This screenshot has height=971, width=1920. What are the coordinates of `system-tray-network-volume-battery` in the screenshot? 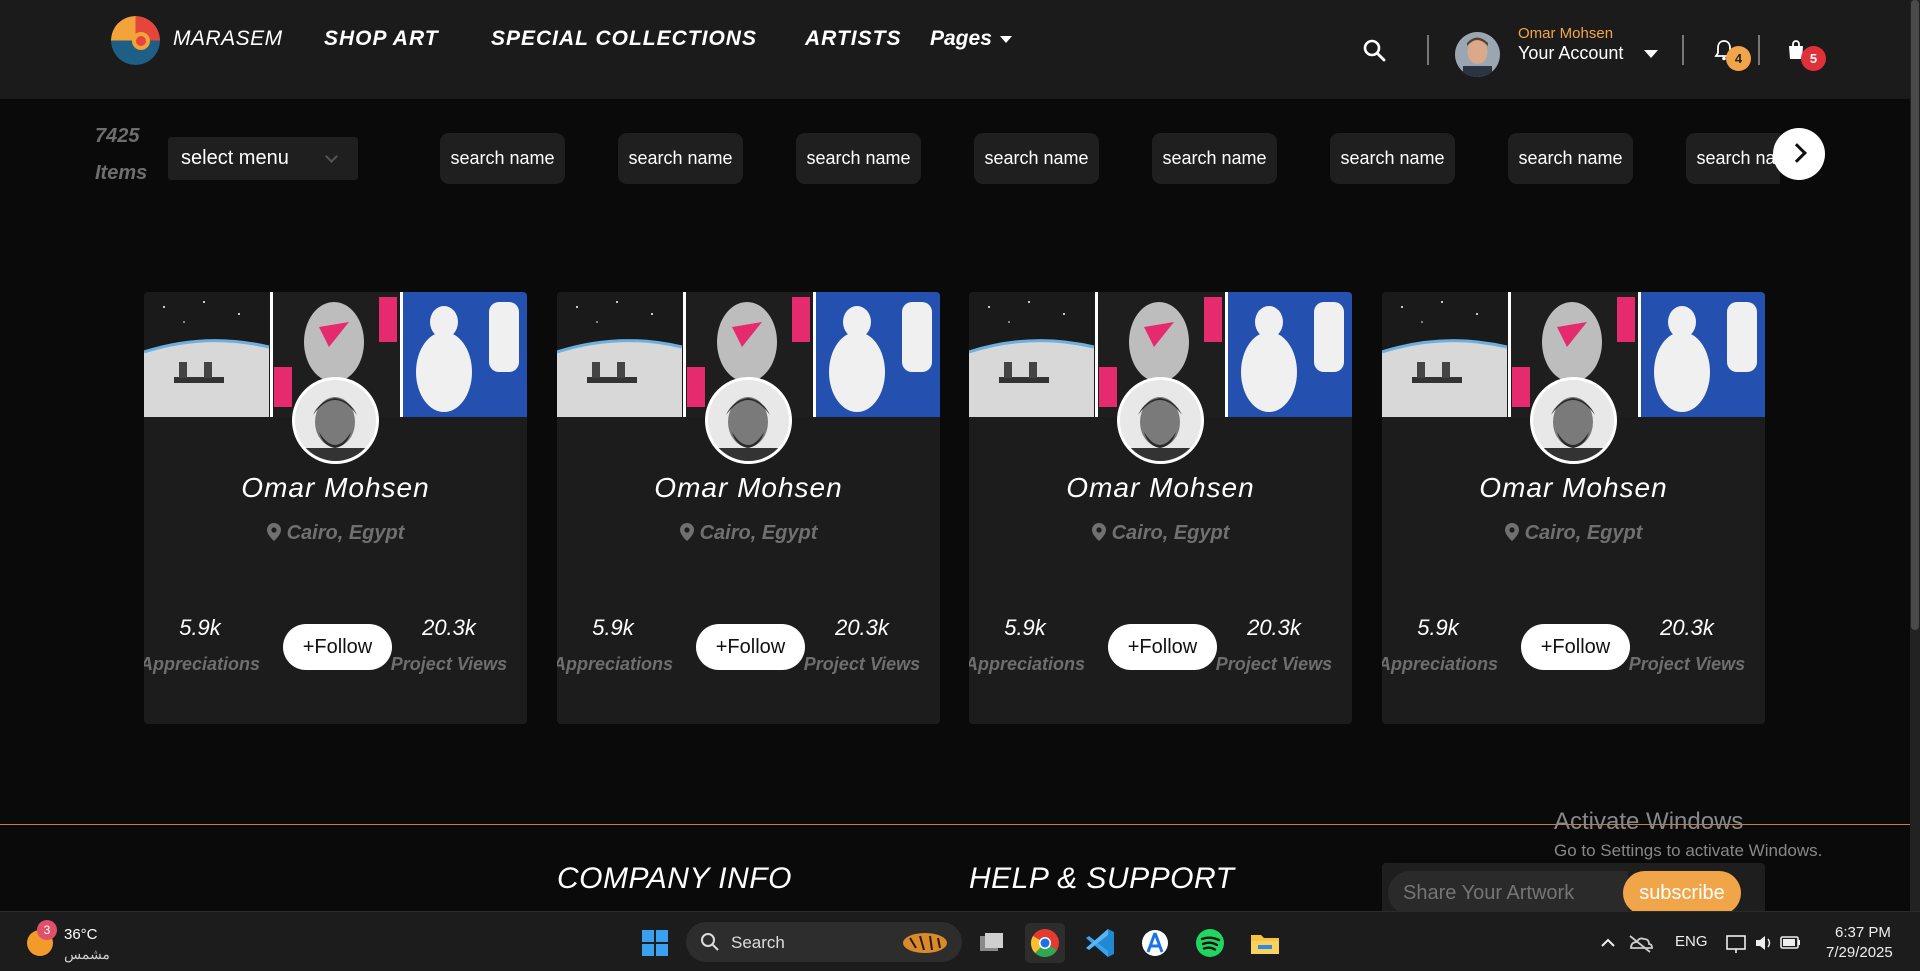 It's located at (1765, 943).